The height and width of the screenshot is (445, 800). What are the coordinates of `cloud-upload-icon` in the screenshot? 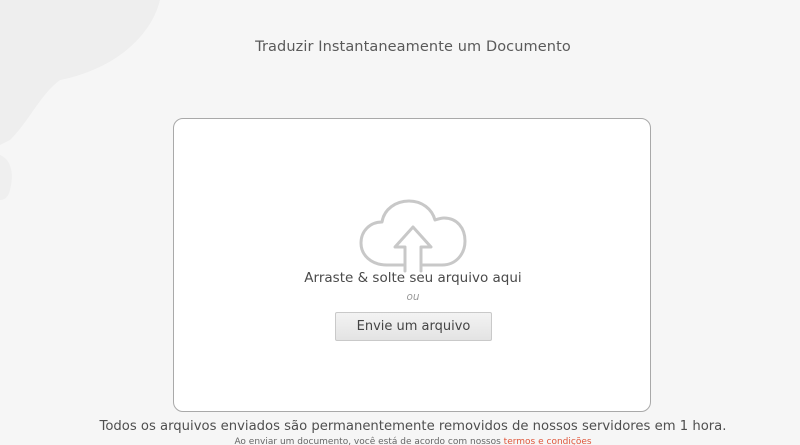 It's located at (413, 236).